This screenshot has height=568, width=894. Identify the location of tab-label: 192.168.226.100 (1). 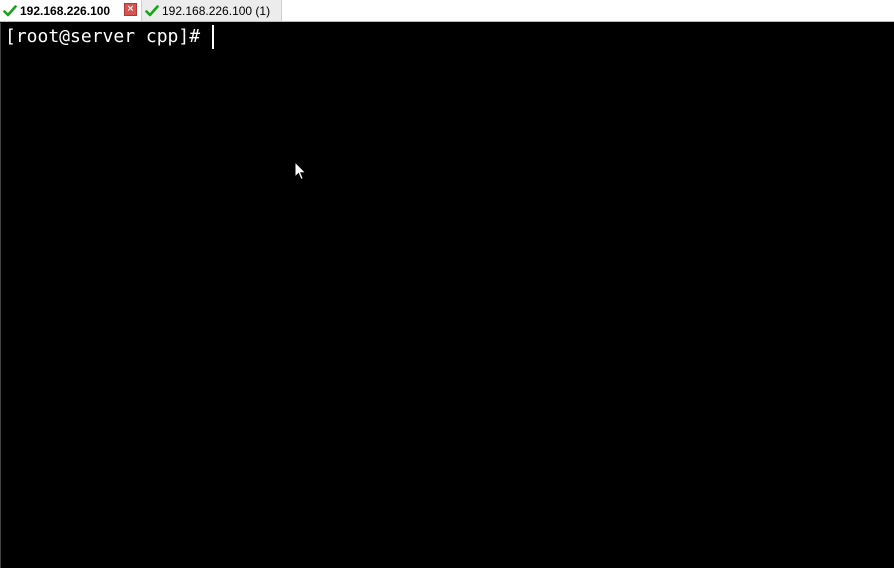
(216, 10).